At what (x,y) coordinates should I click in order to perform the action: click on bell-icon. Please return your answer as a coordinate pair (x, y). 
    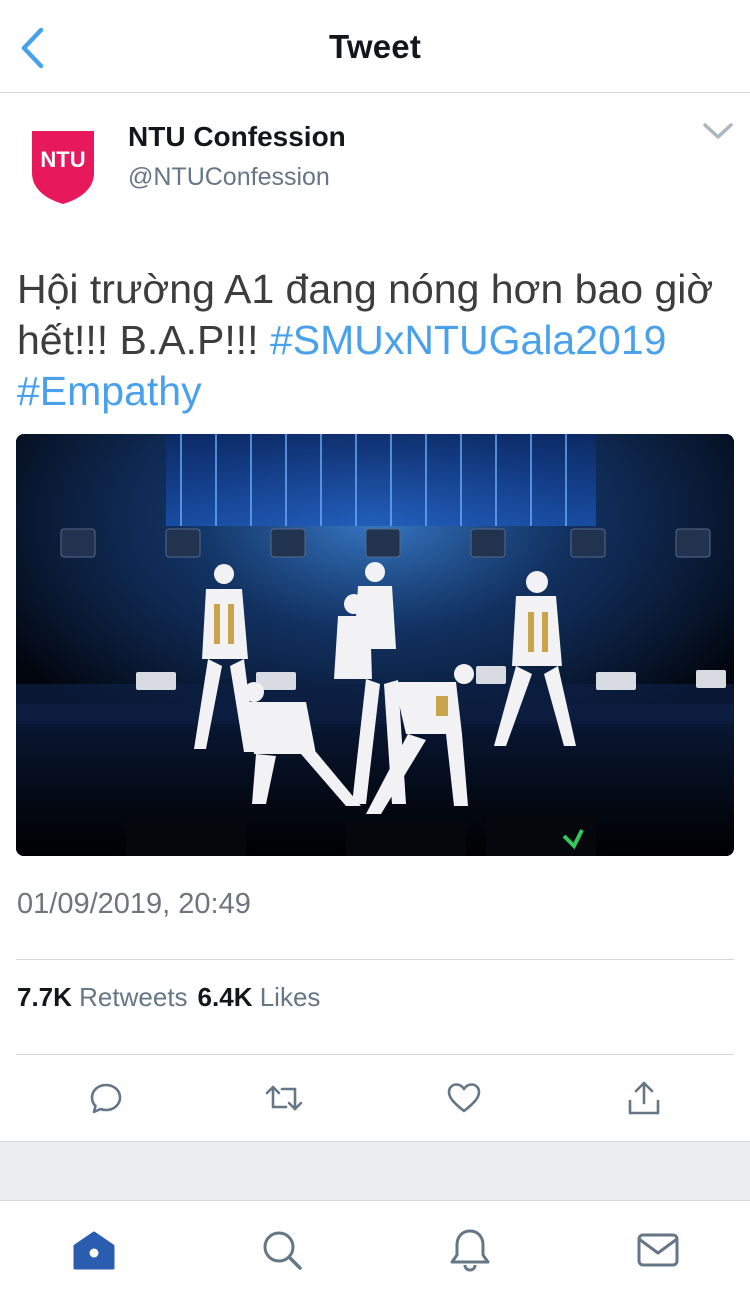
    Looking at the image, I should click on (470, 1250).